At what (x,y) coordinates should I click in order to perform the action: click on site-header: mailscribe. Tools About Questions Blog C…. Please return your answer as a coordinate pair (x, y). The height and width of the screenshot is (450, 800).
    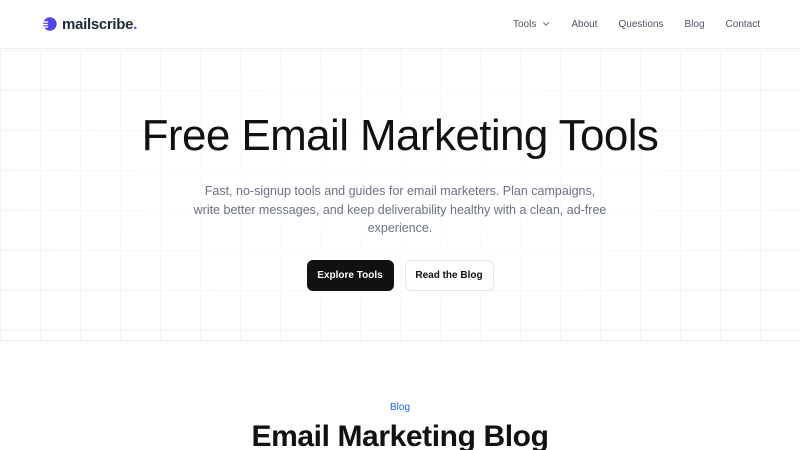
    Looking at the image, I should click on (400, 24).